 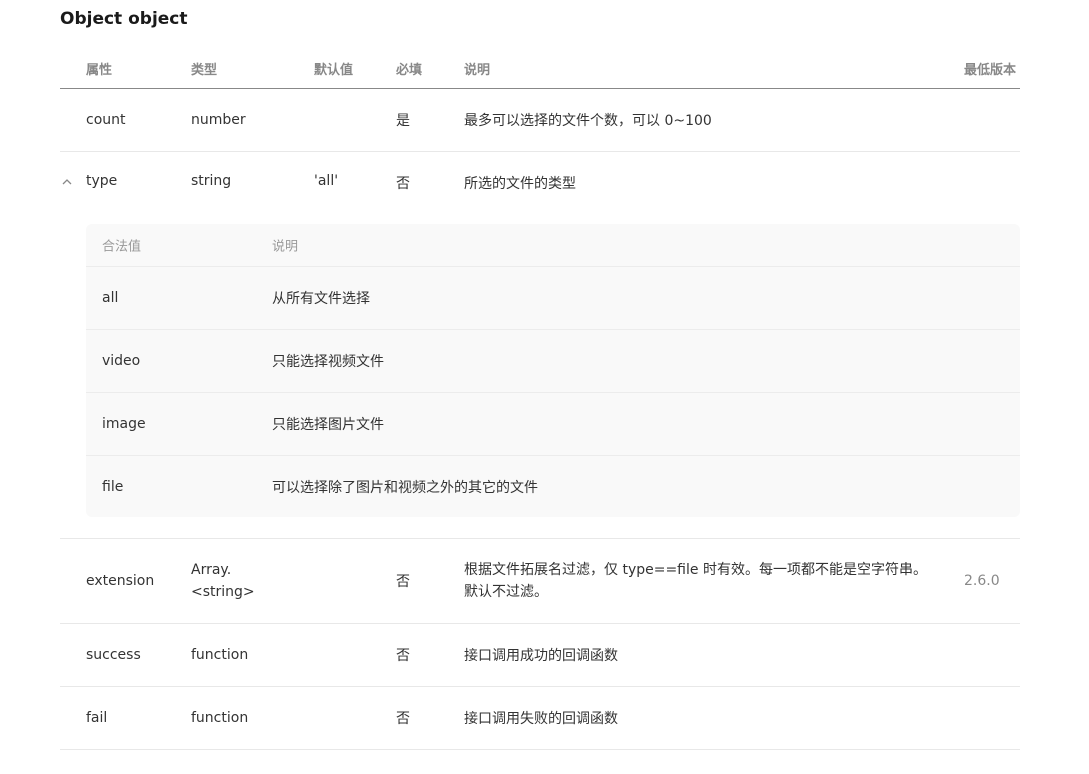 What do you see at coordinates (553, 298) in the screenshot?
I see `sub-table-row: all 从所有文件选择` at bounding box center [553, 298].